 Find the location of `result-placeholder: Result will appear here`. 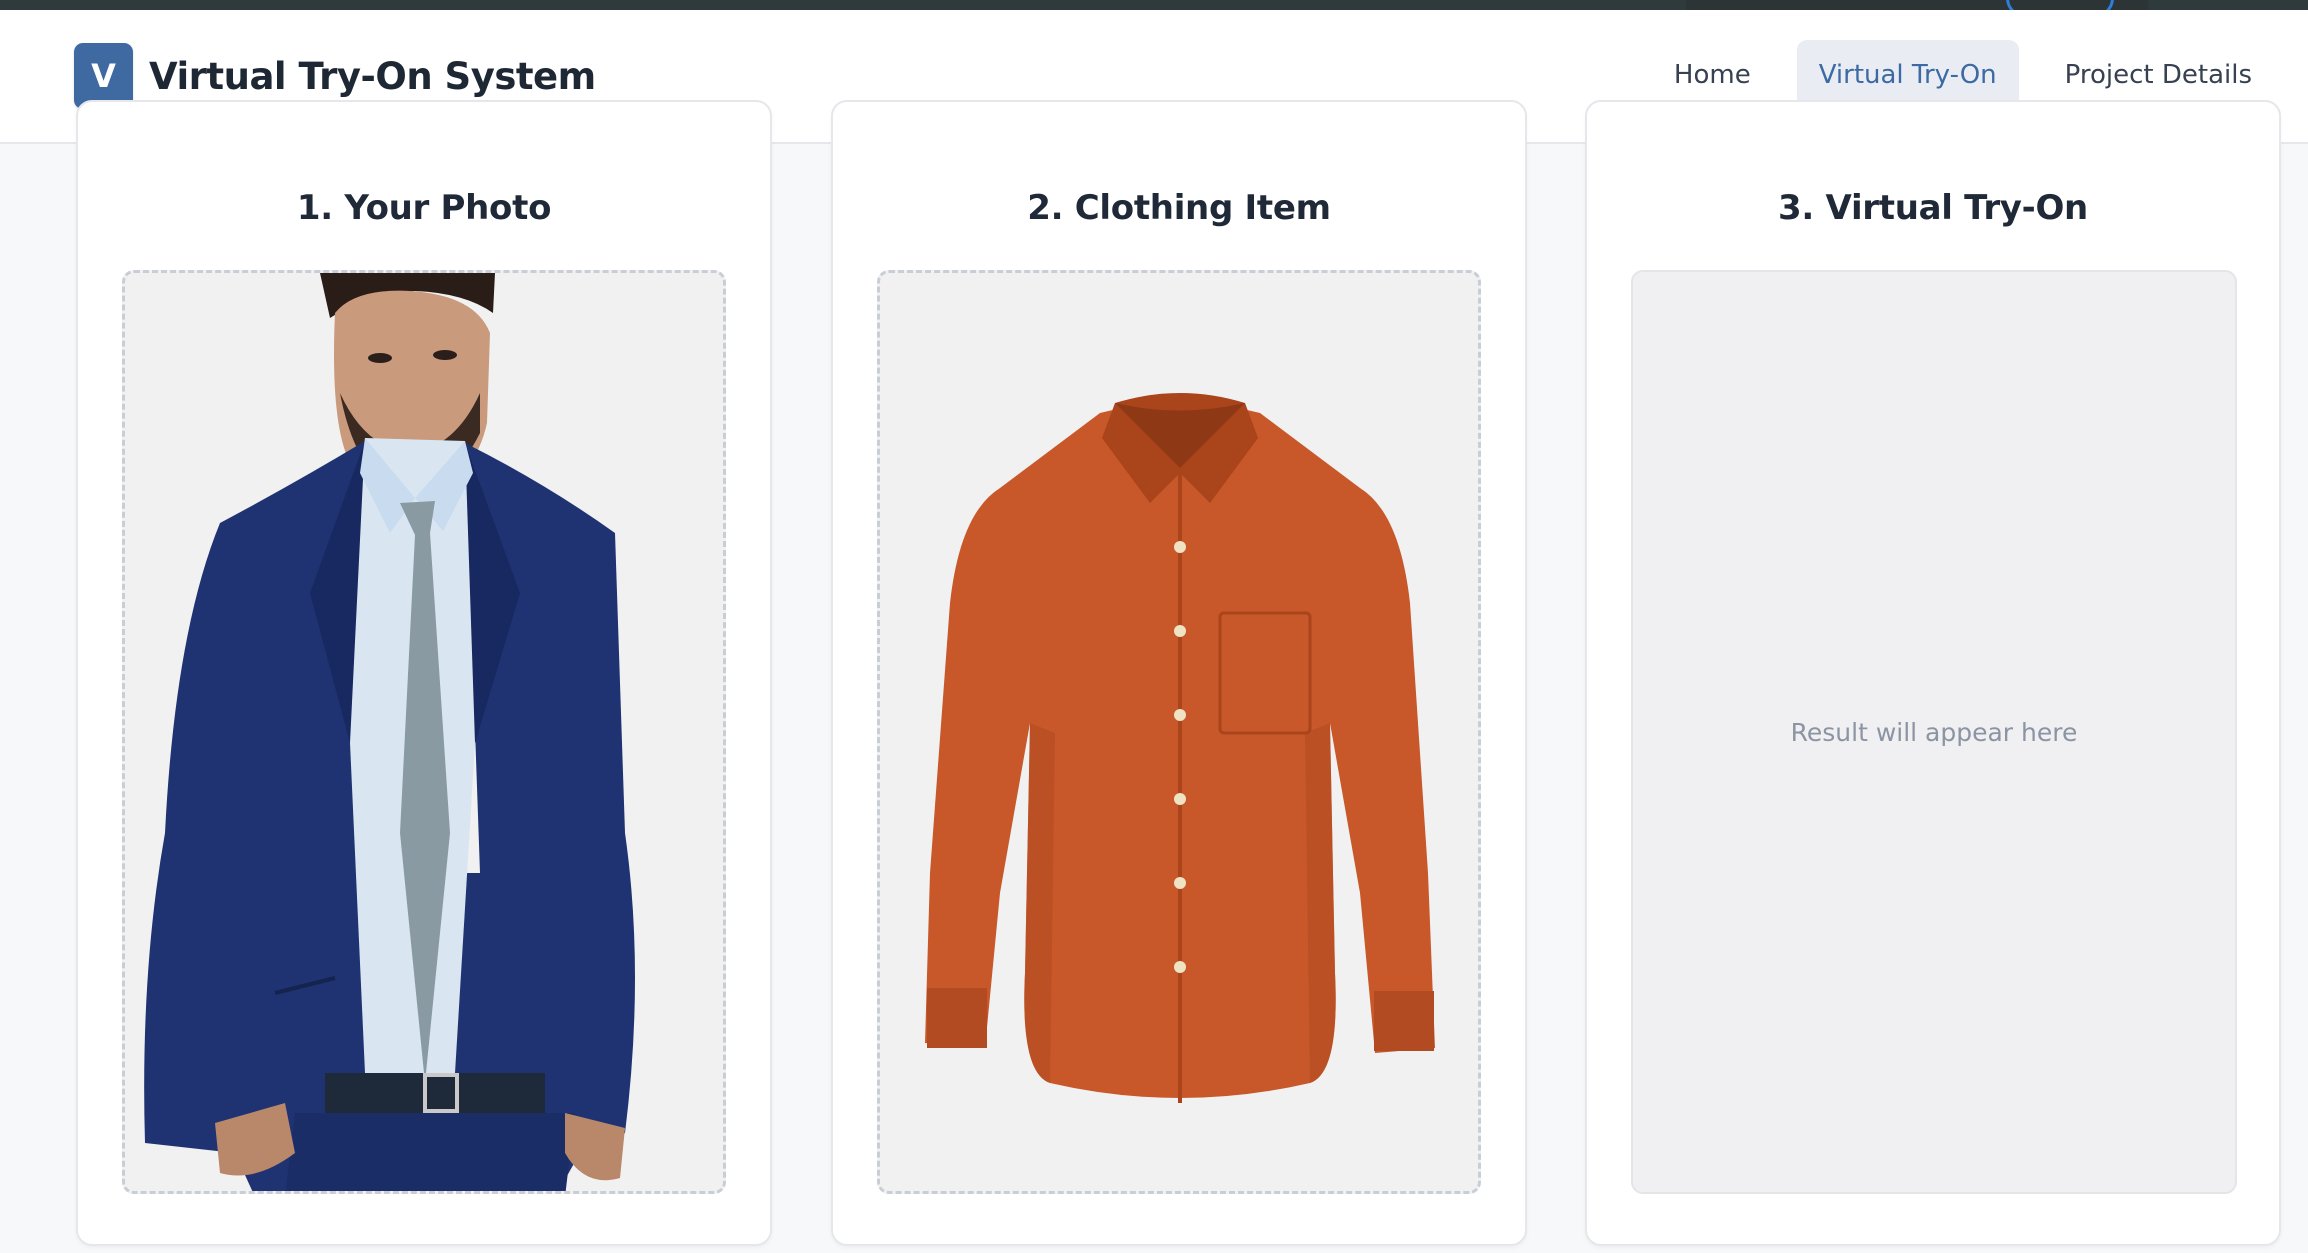

result-placeholder: Result will appear here is located at coordinates (1934, 732).